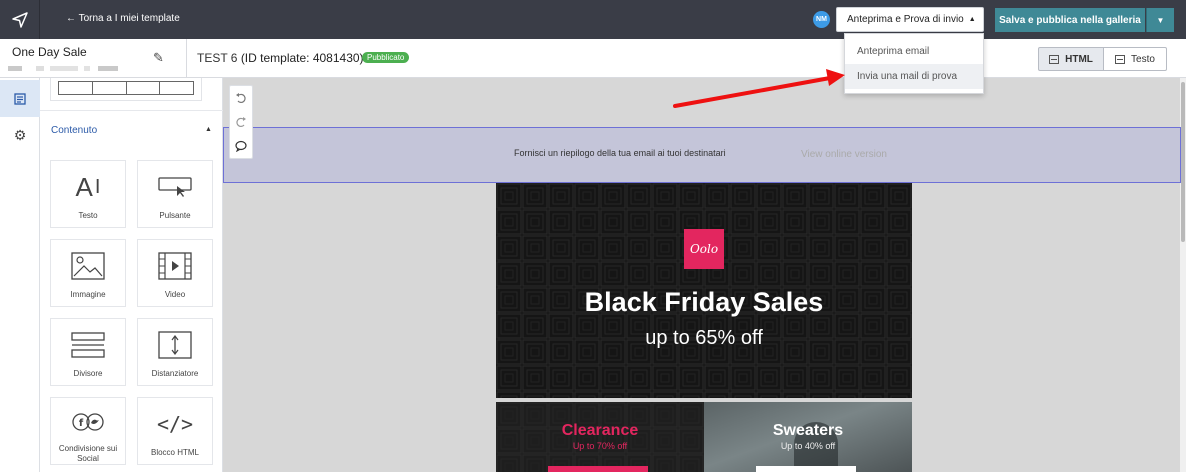  Describe the element at coordinates (88, 345) in the screenshot. I see `divider-icon` at that location.